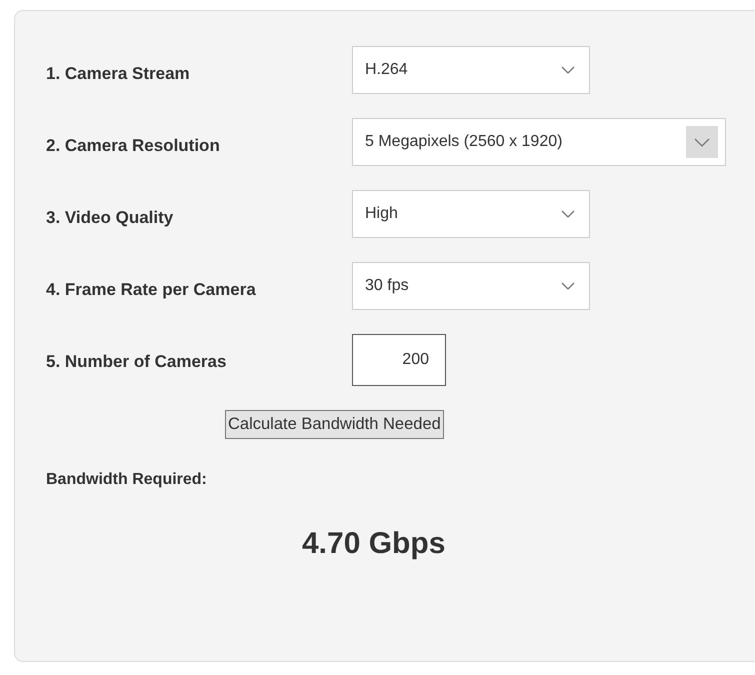 The height and width of the screenshot is (675, 755). What do you see at coordinates (110, 218) in the screenshot?
I see `field-label: 3. Video Quality` at bounding box center [110, 218].